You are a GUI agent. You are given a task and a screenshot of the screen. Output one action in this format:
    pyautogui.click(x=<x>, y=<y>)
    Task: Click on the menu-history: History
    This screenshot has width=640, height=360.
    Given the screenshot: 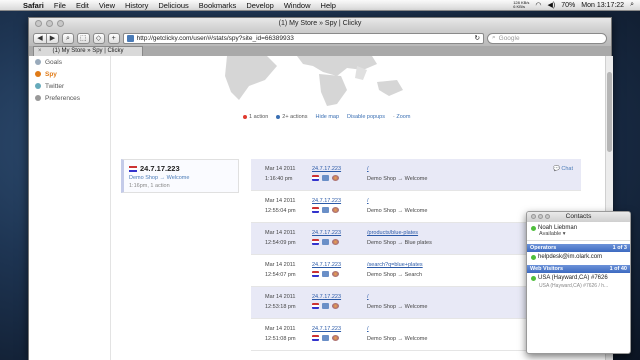 What is the action you would take?
    pyautogui.click(x=136, y=5)
    